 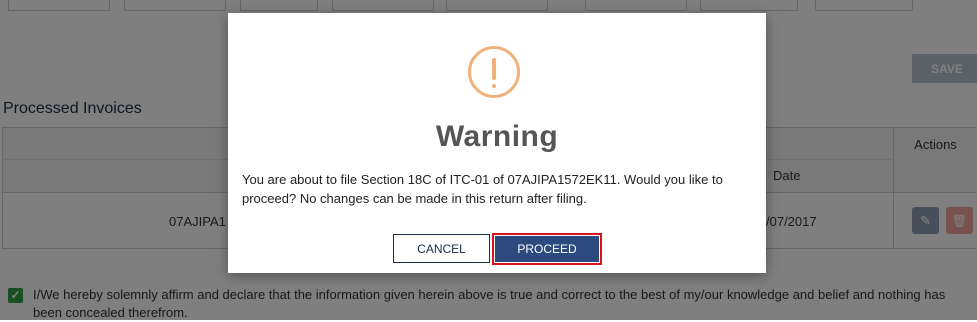 What do you see at coordinates (441, 248) in the screenshot?
I see `cancel-button: CANCEL` at bounding box center [441, 248].